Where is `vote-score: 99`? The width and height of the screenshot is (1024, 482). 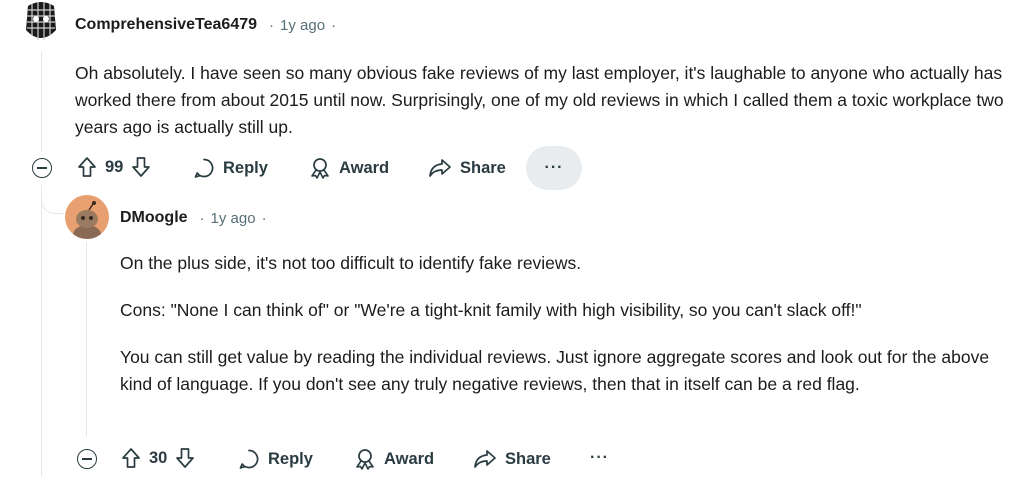 vote-score: 99 is located at coordinates (114, 166).